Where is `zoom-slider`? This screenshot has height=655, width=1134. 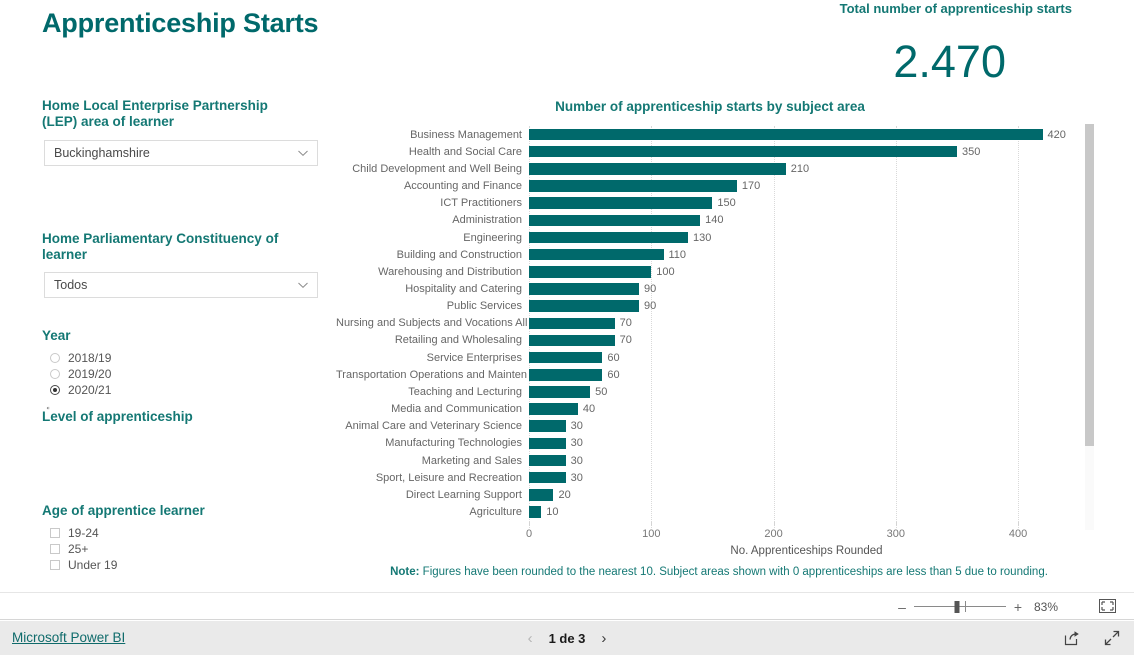
zoom-slider is located at coordinates (960, 607).